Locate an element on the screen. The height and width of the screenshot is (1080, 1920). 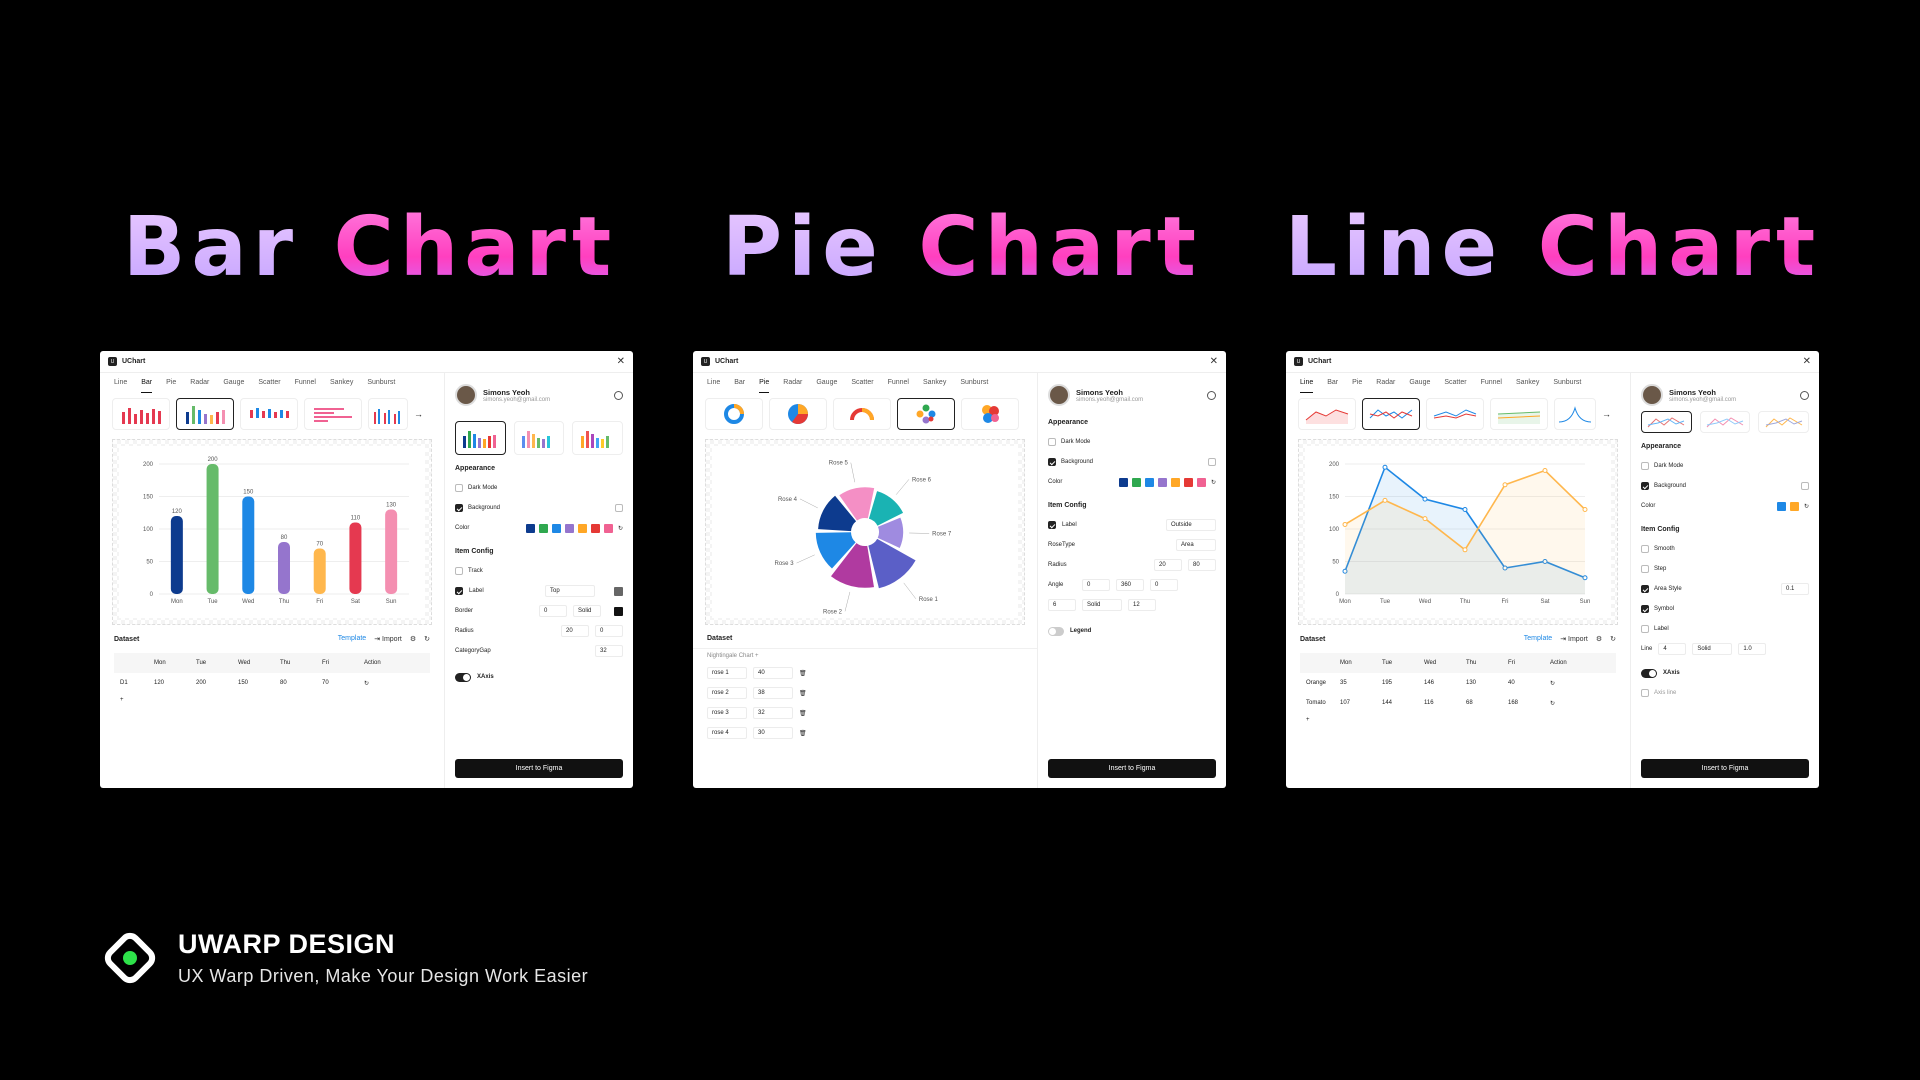
table-cell: 130 is located at coordinates (1487, 683).